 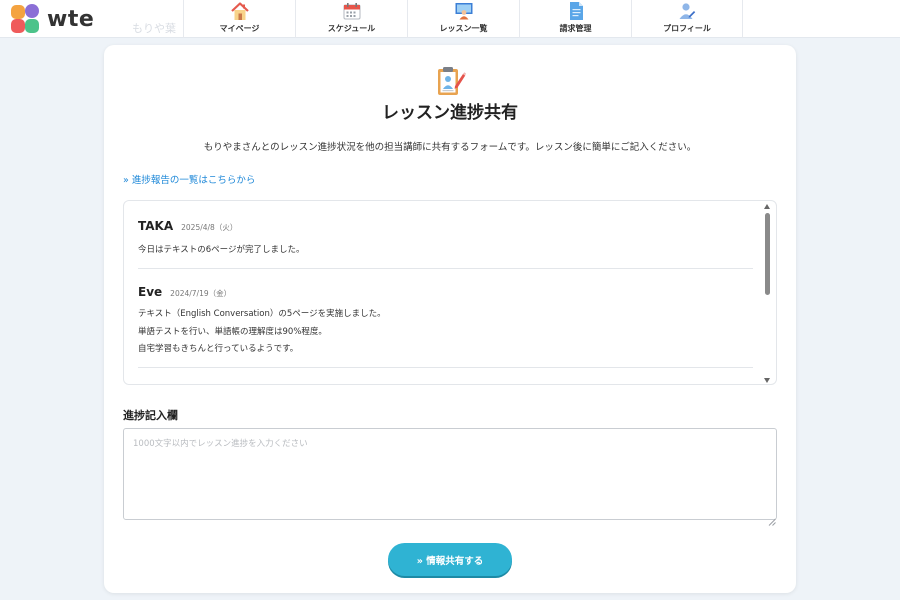 I want to click on nav-label: レッスン一覧, so click(x=463, y=28).